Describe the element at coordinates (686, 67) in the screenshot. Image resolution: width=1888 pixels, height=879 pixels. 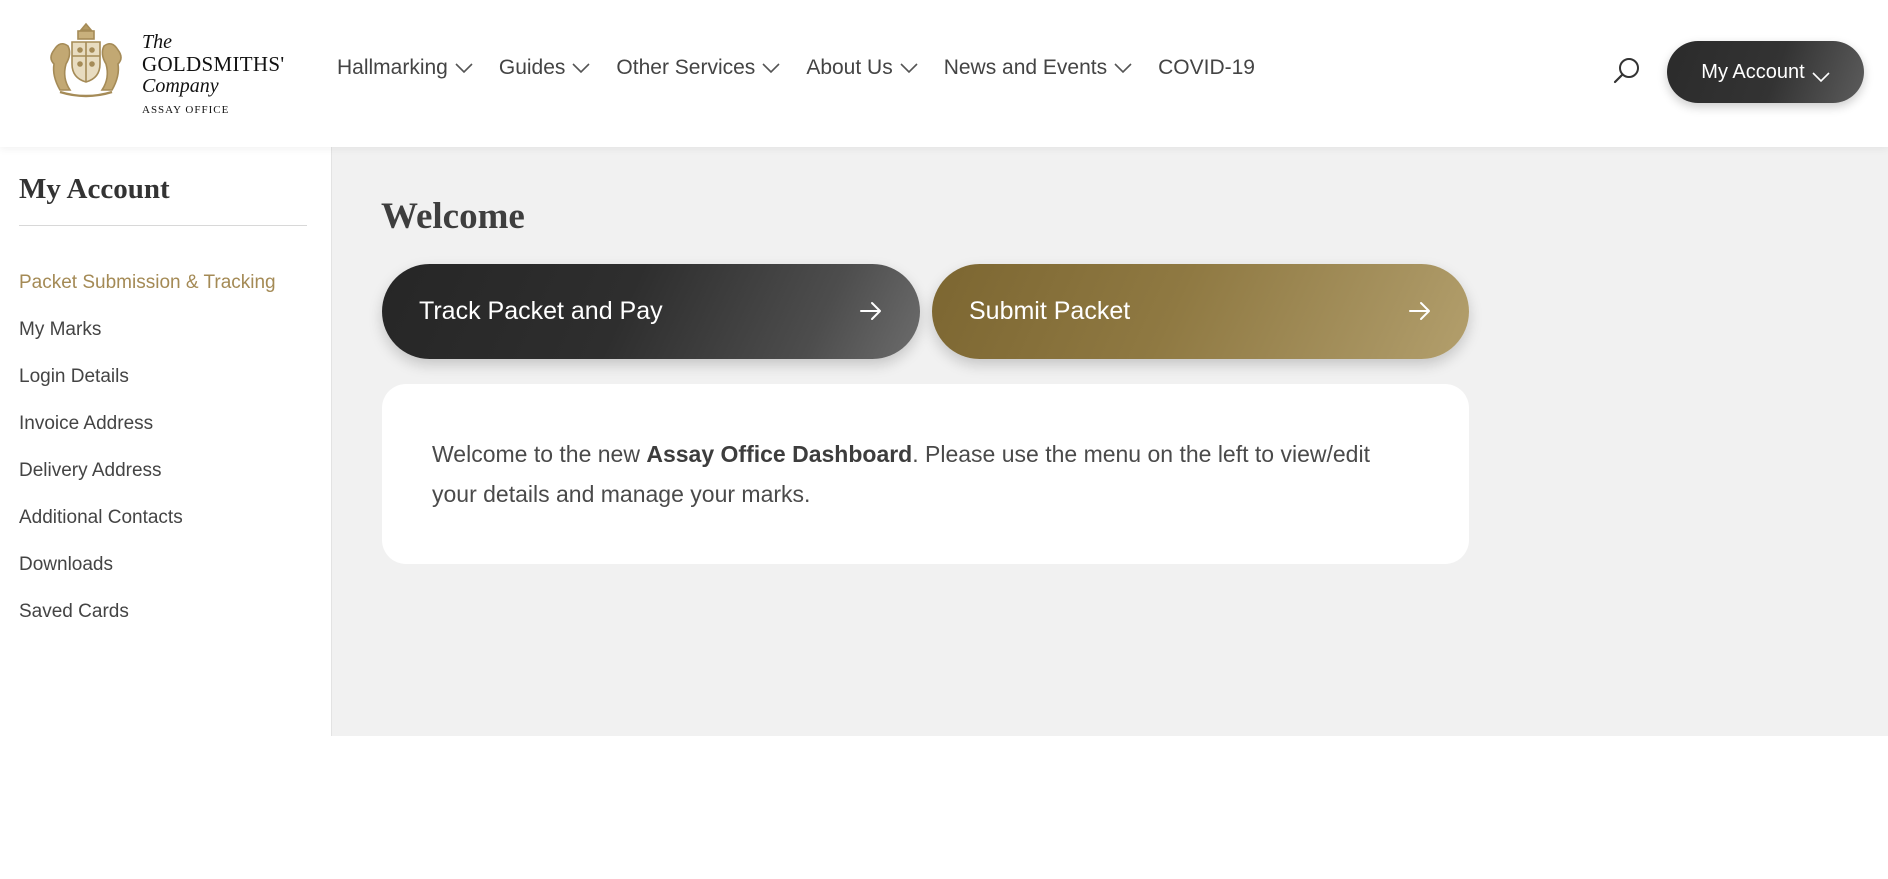
I see `nav-item-label: Other Services` at that location.